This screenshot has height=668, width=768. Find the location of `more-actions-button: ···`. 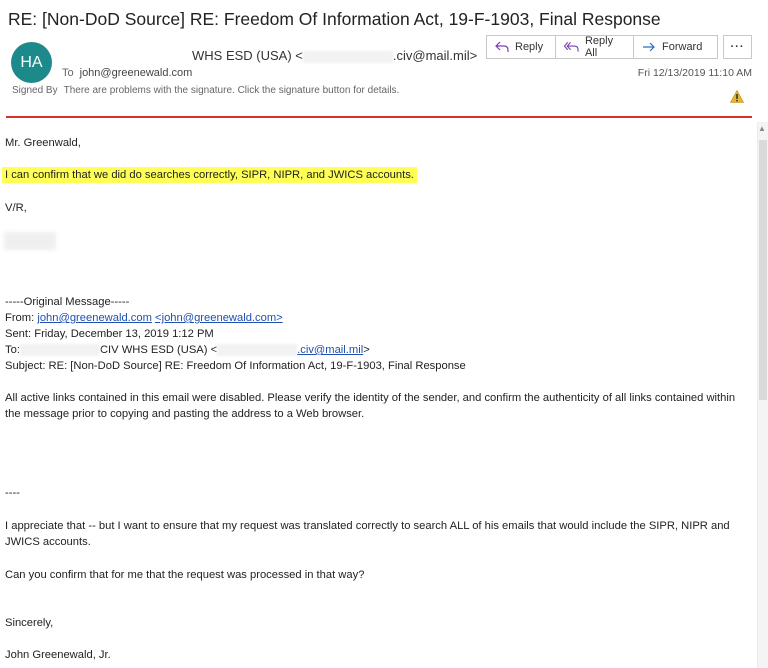

more-actions-button: ··· is located at coordinates (737, 47).